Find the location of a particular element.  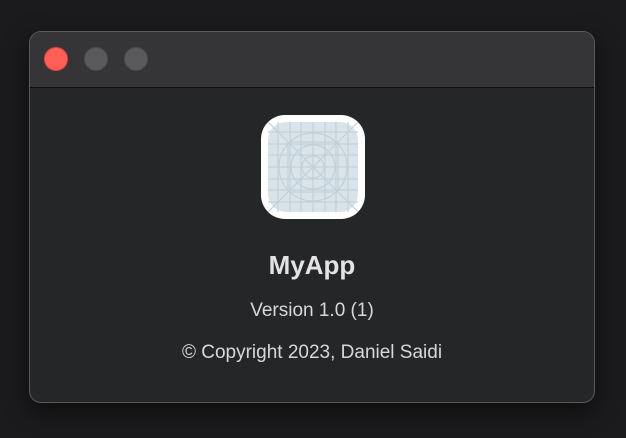

app-icon-placeholder-graphic is located at coordinates (313, 167).